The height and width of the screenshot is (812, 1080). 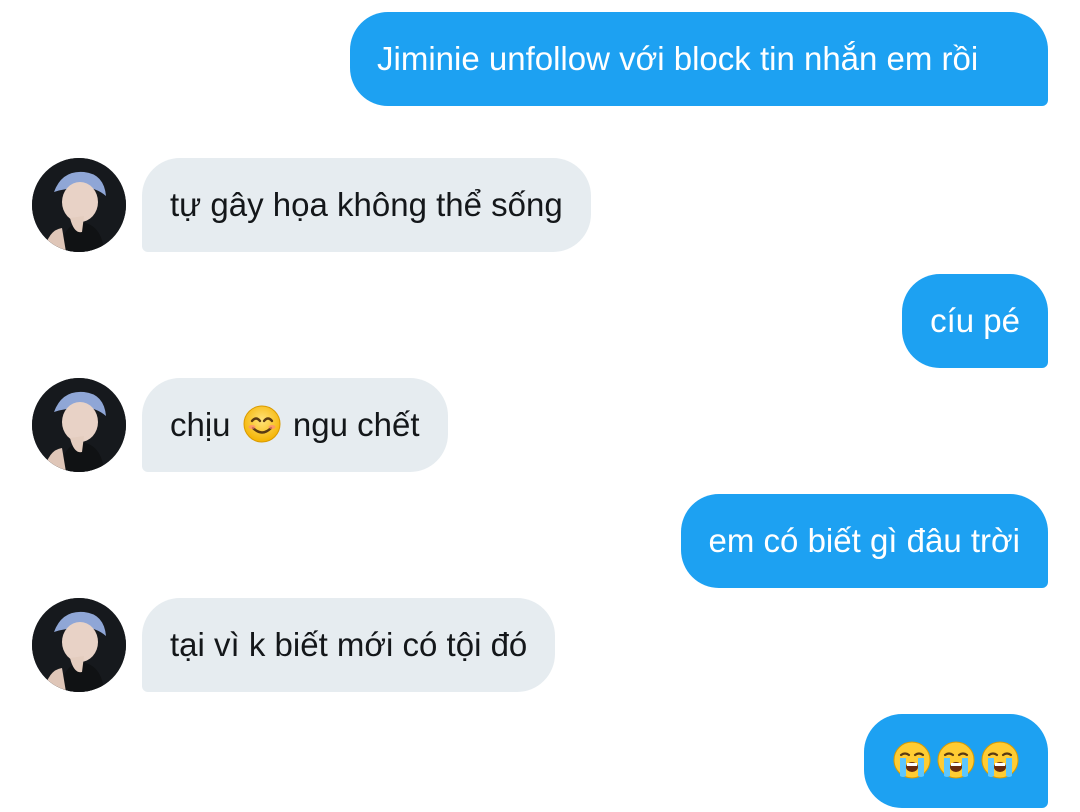 I want to click on sent-message: em có biết gì đâu trời, so click(x=864, y=541).